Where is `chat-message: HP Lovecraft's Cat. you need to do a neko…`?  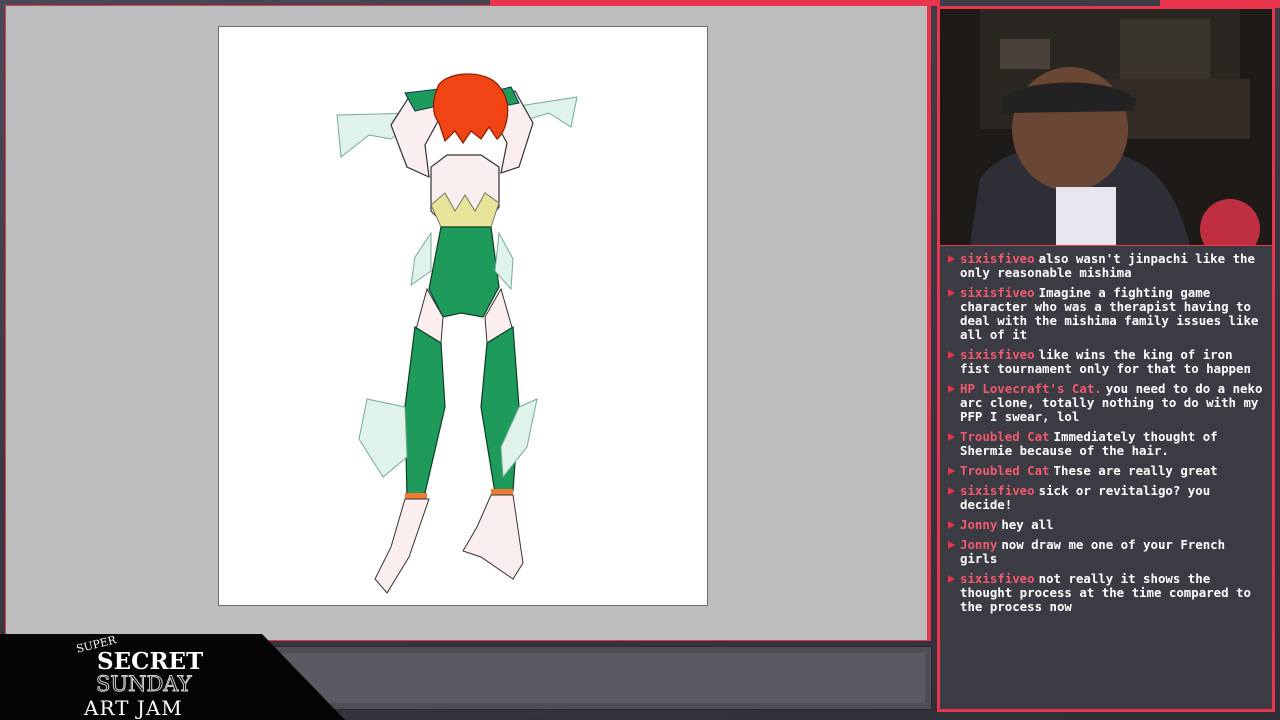 chat-message: HP Lovecraft's Cat. you need to do a neko… is located at coordinates (1106, 403).